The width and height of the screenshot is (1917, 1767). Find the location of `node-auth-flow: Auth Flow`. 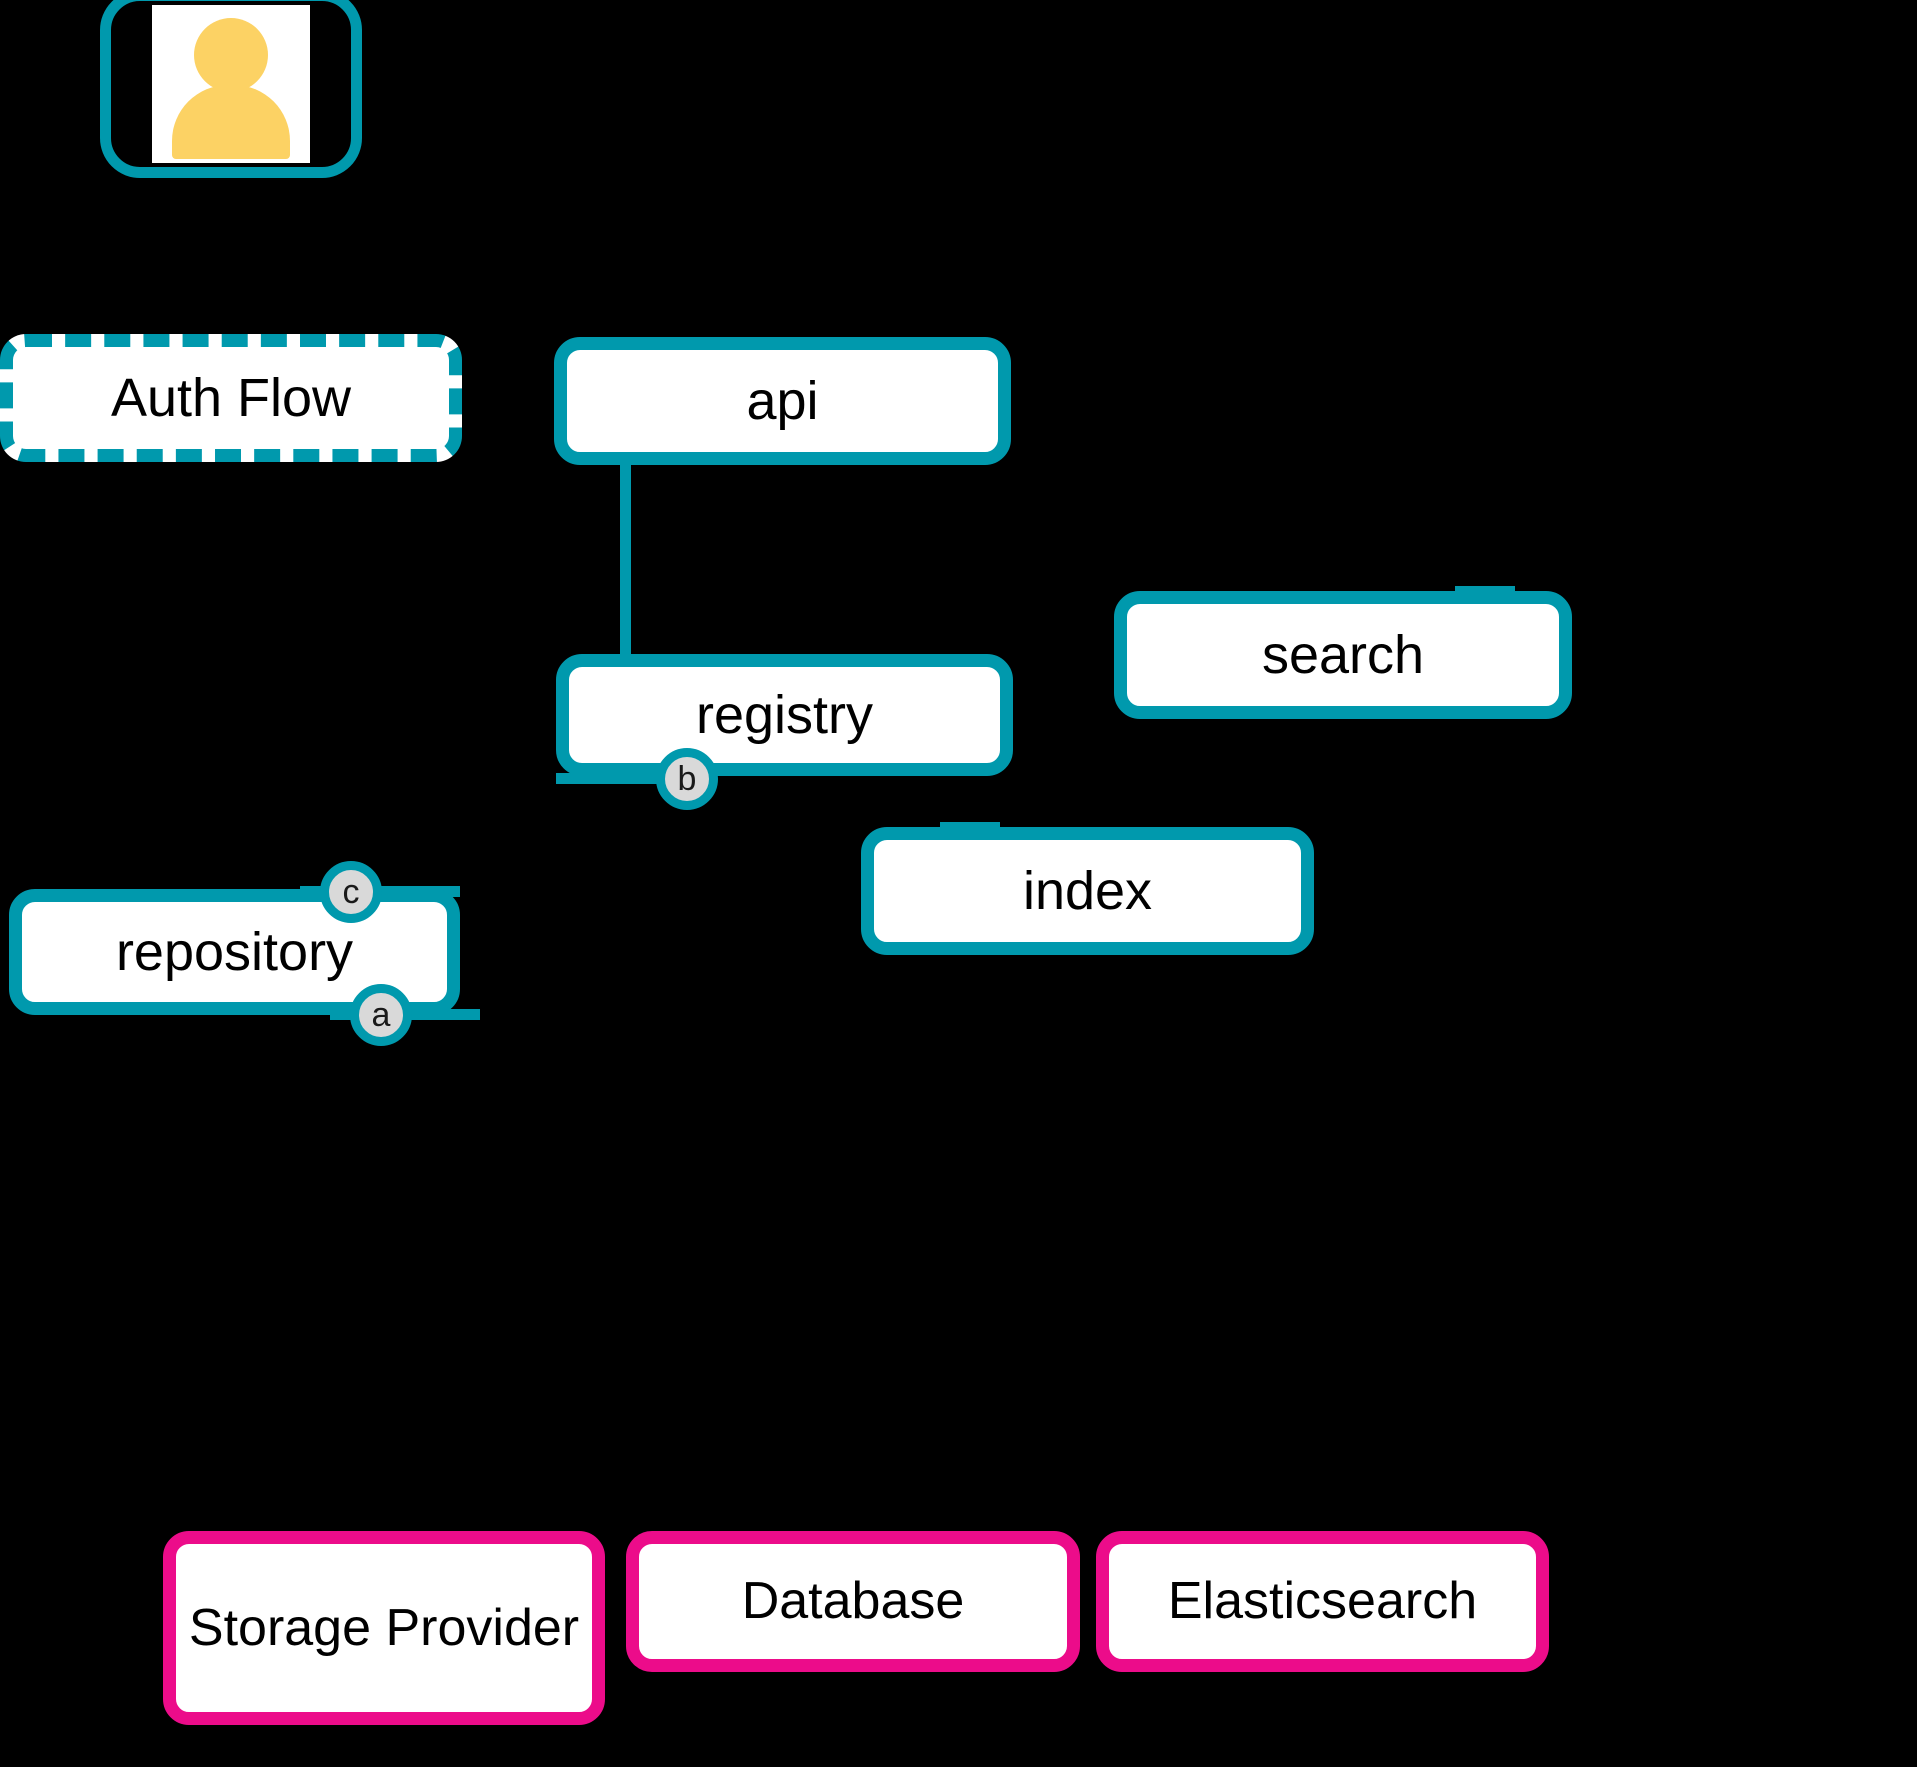

node-auth-flow: Auth Flow is located at coordinates (231, 398).